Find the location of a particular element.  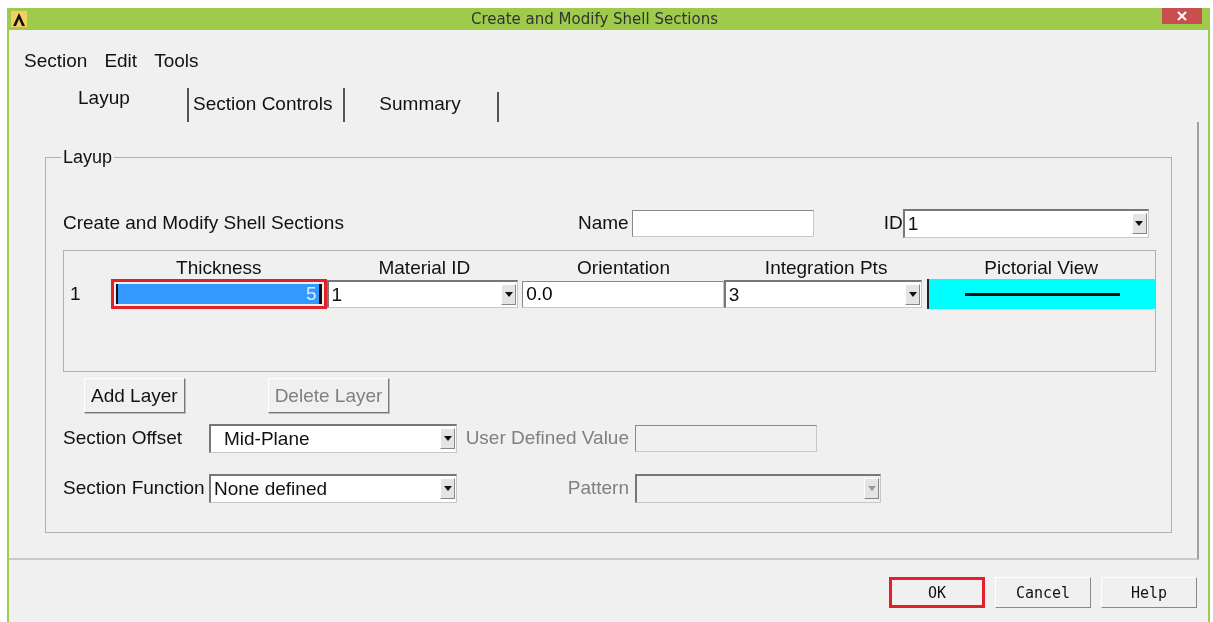

close-button is located at coordinates (1182, 16).